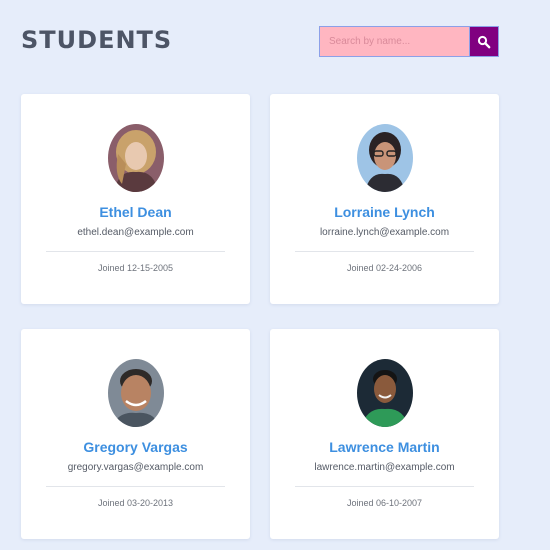  I want to click on search-bar, so click(409, 41).